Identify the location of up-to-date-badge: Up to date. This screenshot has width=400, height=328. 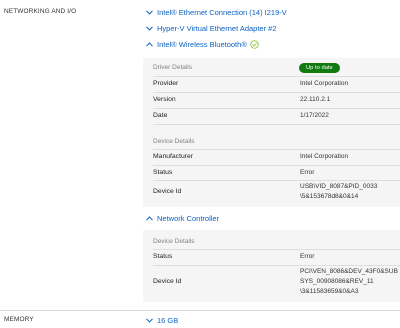
(319, 68).